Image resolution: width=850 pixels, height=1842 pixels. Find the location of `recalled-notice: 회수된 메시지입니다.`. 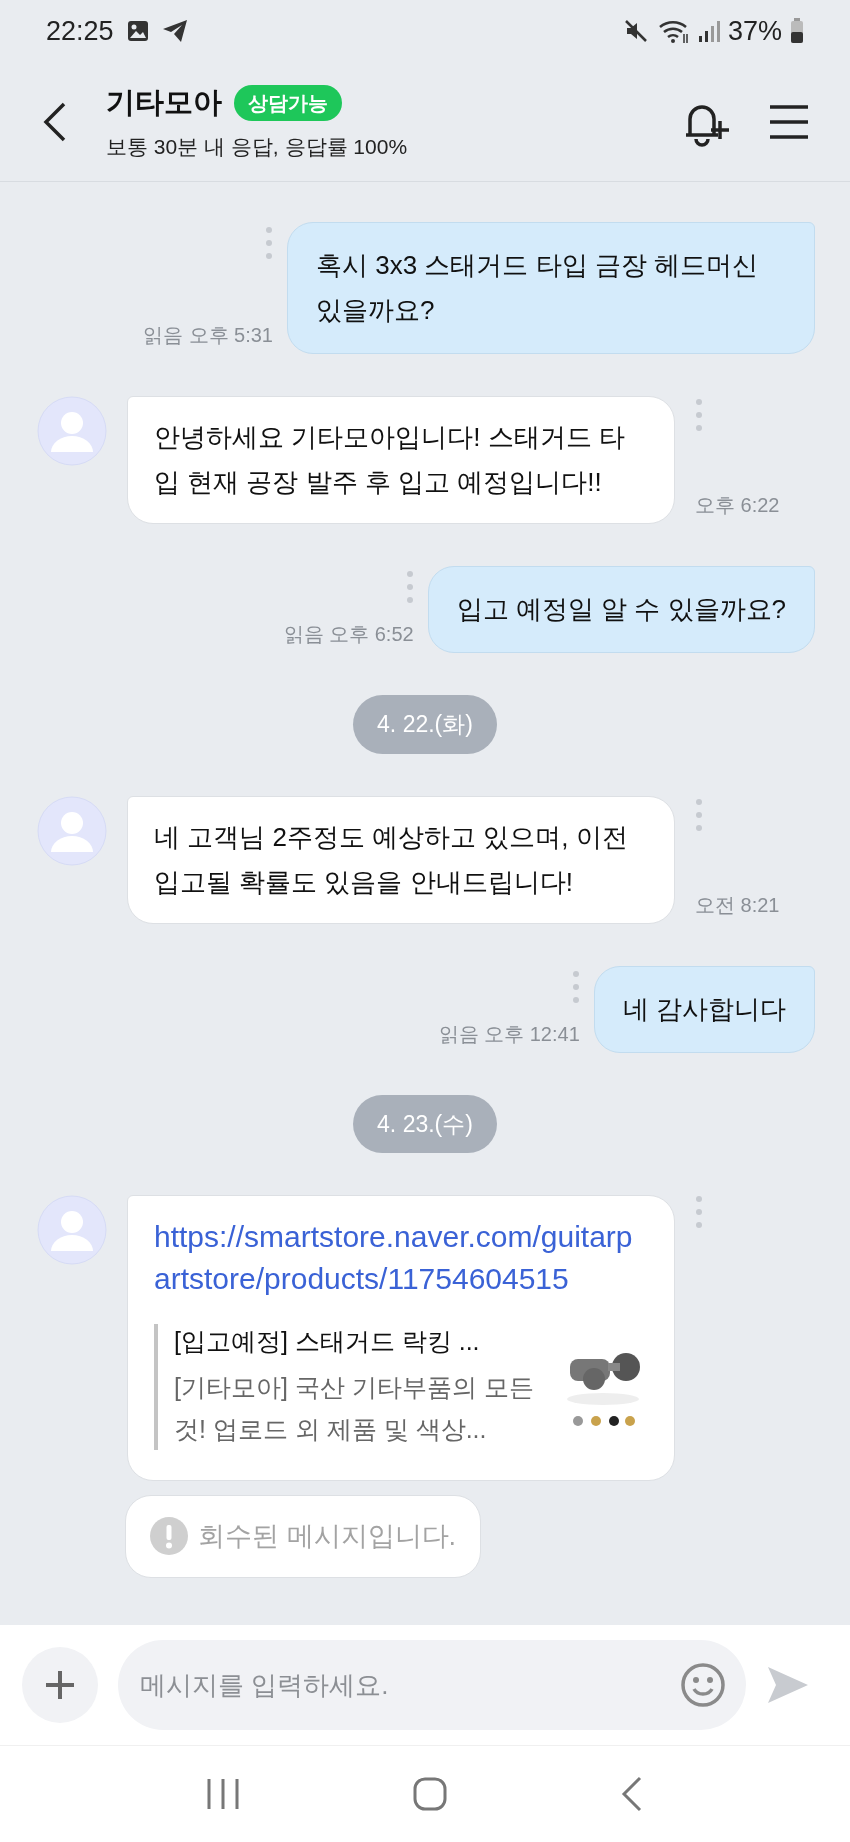

recalled-notice: 회수된 메시지입니다. is located at coordinates (327, 1536).